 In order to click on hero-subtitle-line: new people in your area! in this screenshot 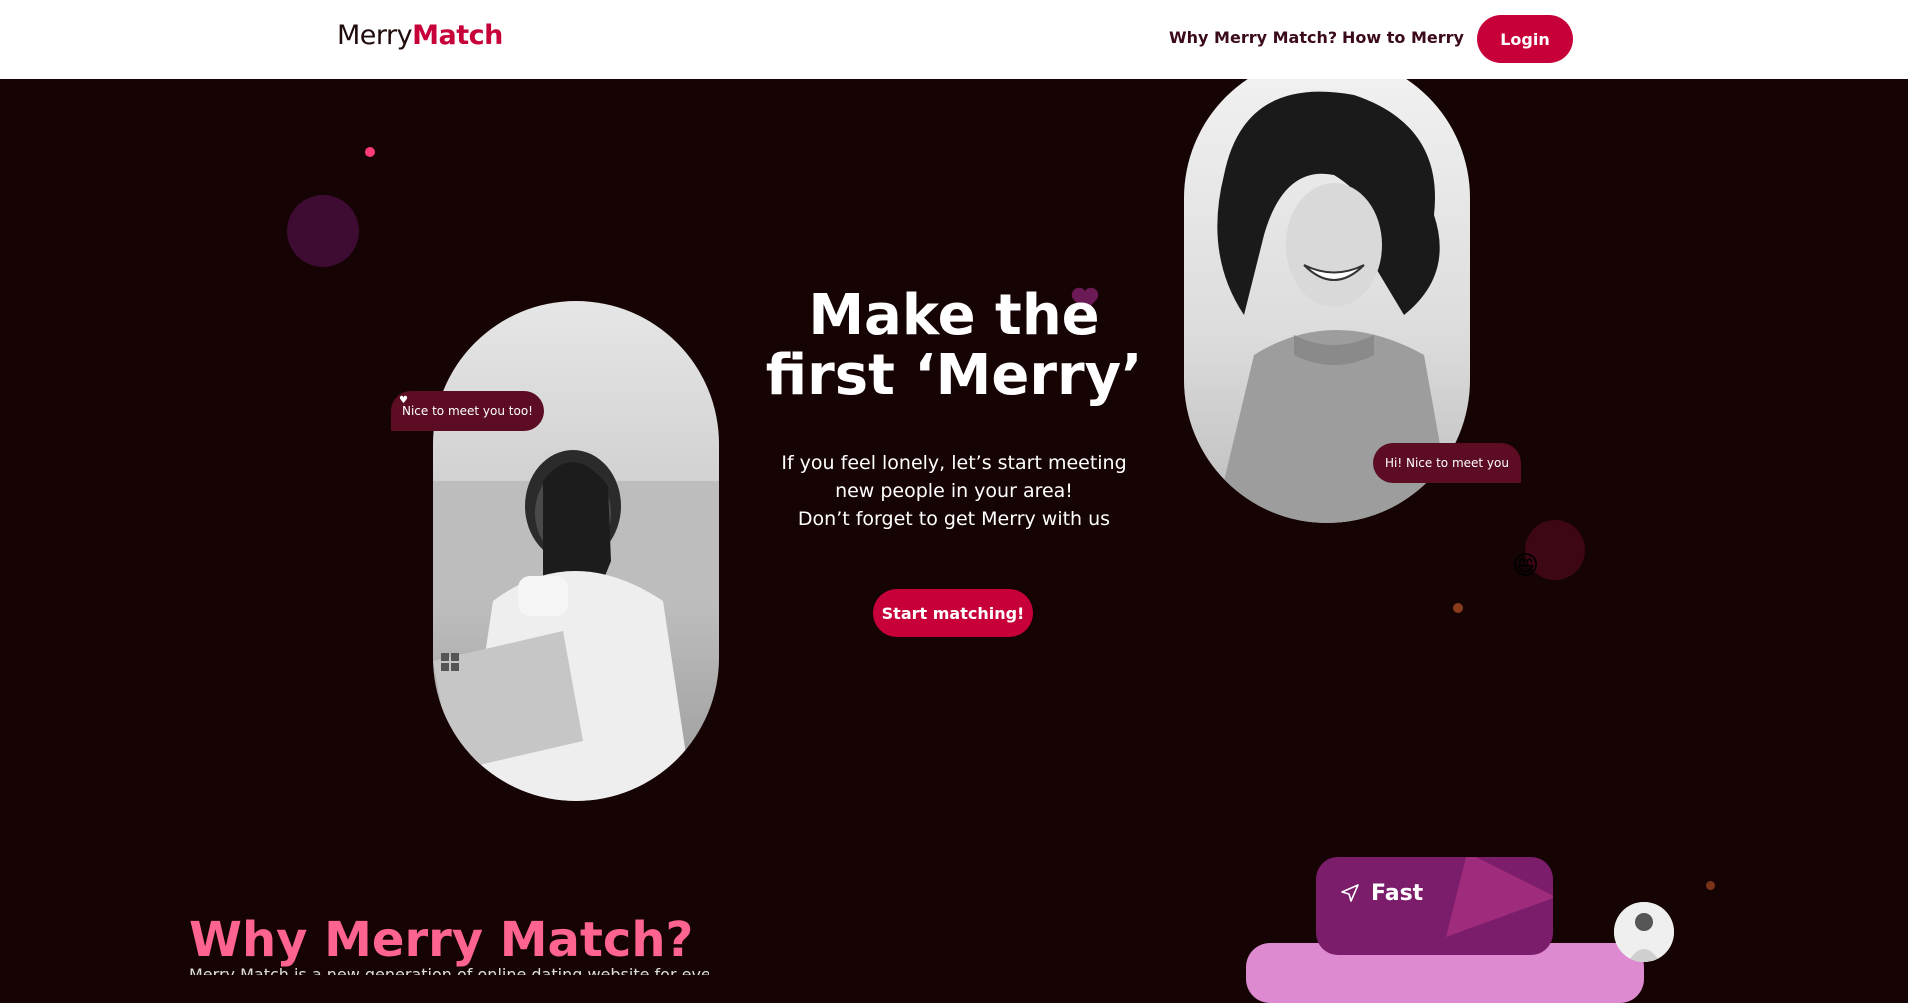, I will do `click(954, 491)`.